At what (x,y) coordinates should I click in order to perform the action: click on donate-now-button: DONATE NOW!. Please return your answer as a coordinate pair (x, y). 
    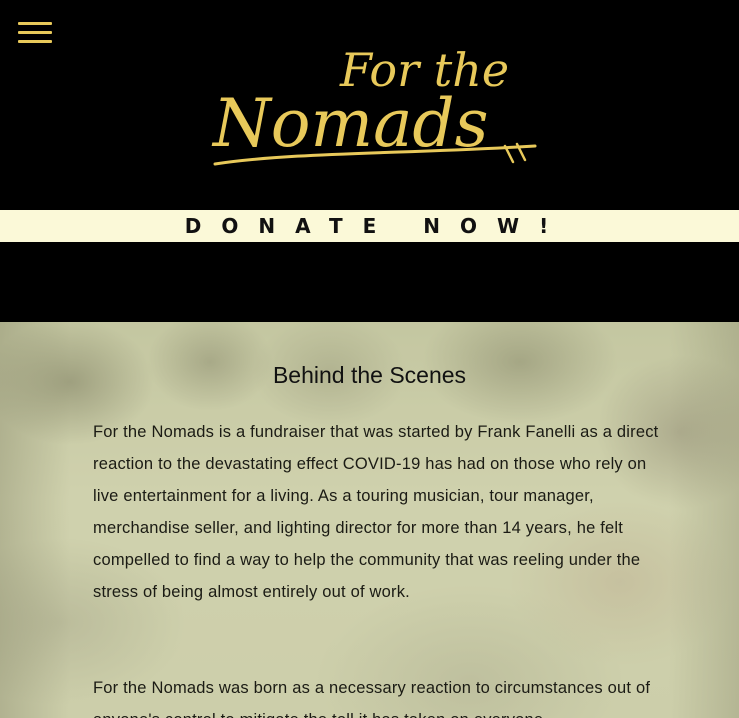
    Looking at the image, I should click on (369, 226).